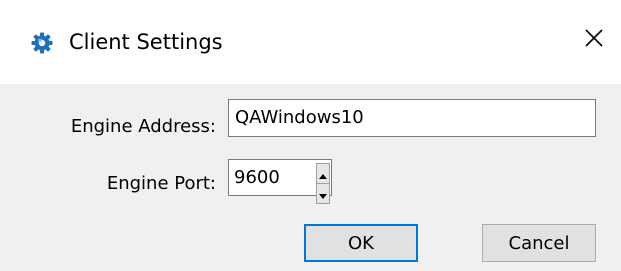  Describe the element at coordinates (143, 126) in the screenshot. I see `engine-address-label: Engine Address:` at that location.